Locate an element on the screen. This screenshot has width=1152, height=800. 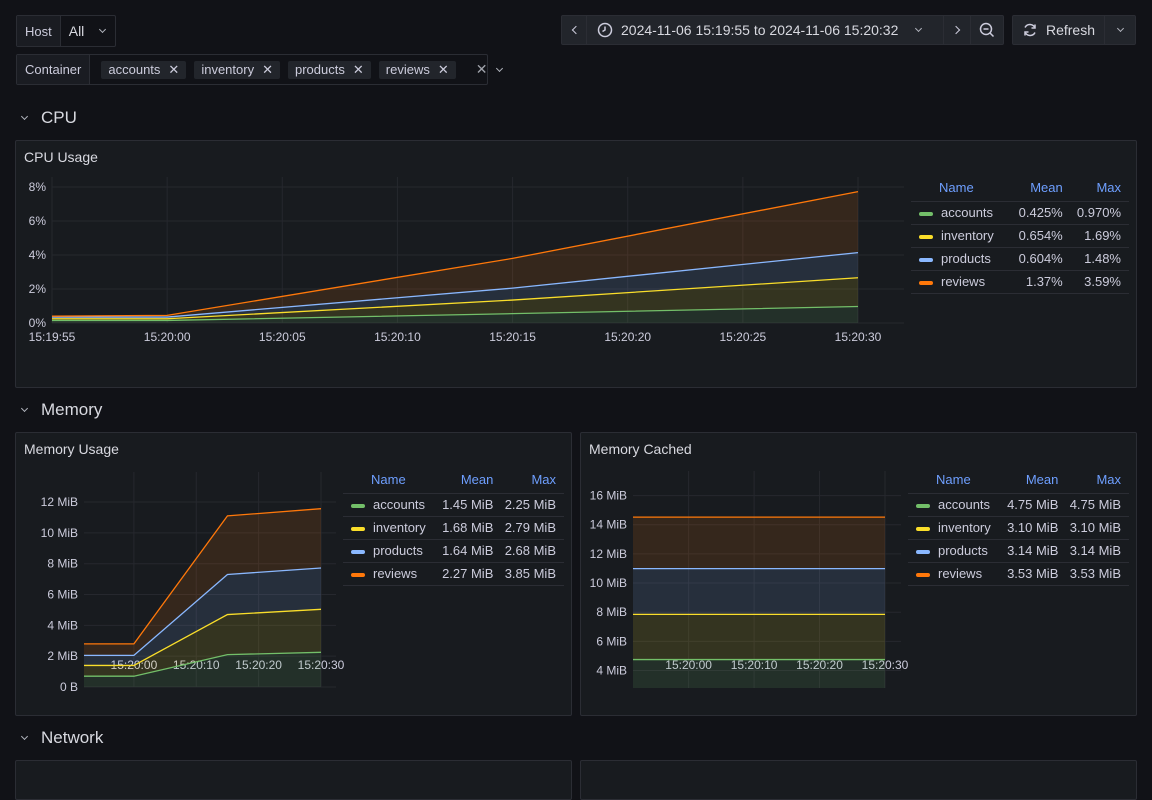
panel-title: Memory Cached is located at coordinates (640, 449).